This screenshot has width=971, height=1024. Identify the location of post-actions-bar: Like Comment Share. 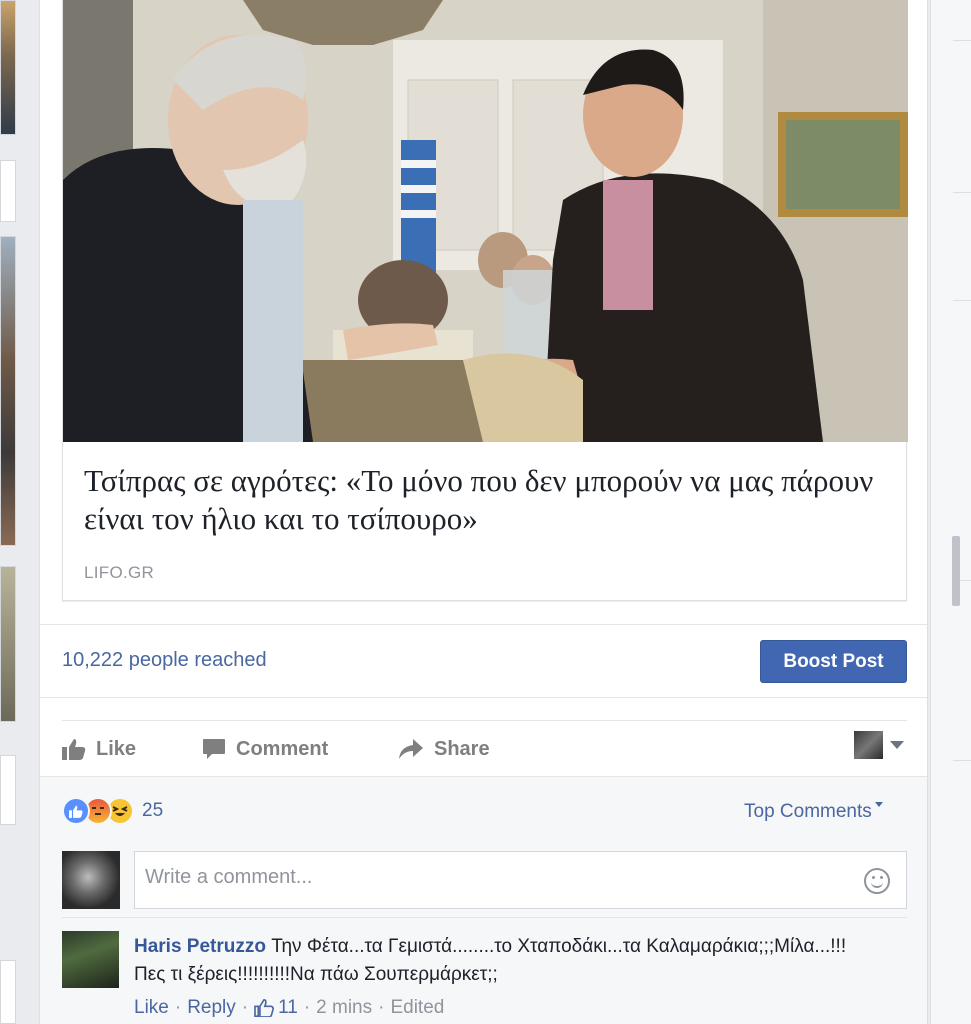
(484, 748).